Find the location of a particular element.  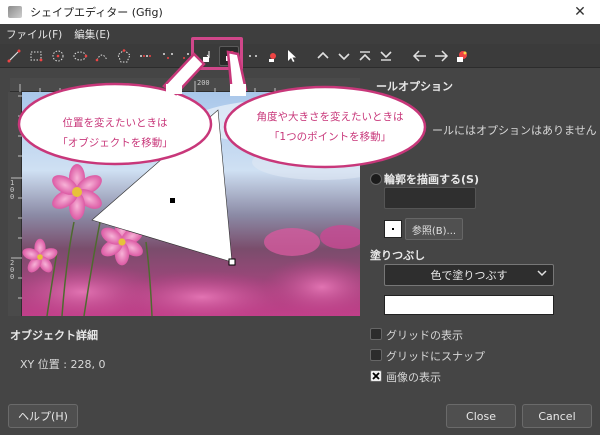

menu-edit: 編集(E) is located at coordinates (92, 34).